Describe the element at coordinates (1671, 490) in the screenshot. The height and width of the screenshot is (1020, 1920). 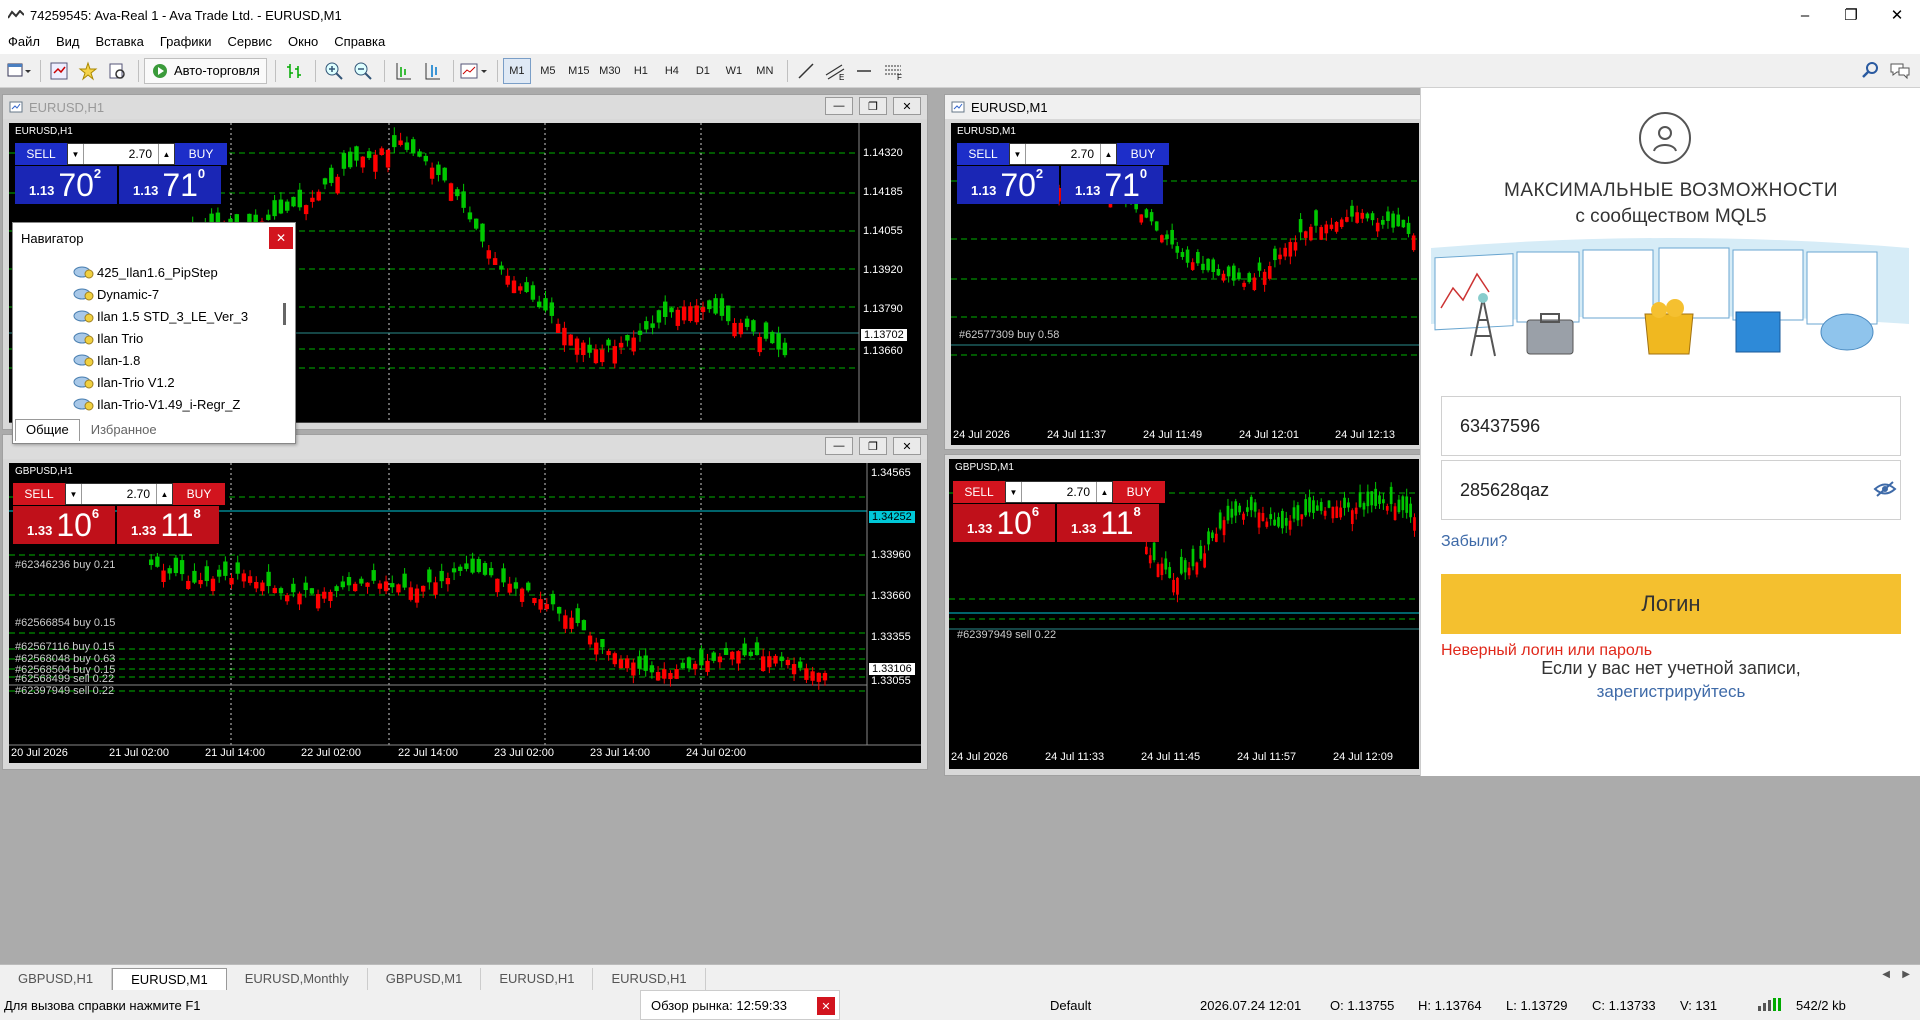
I see `password-input: 285628qaz` at that location.